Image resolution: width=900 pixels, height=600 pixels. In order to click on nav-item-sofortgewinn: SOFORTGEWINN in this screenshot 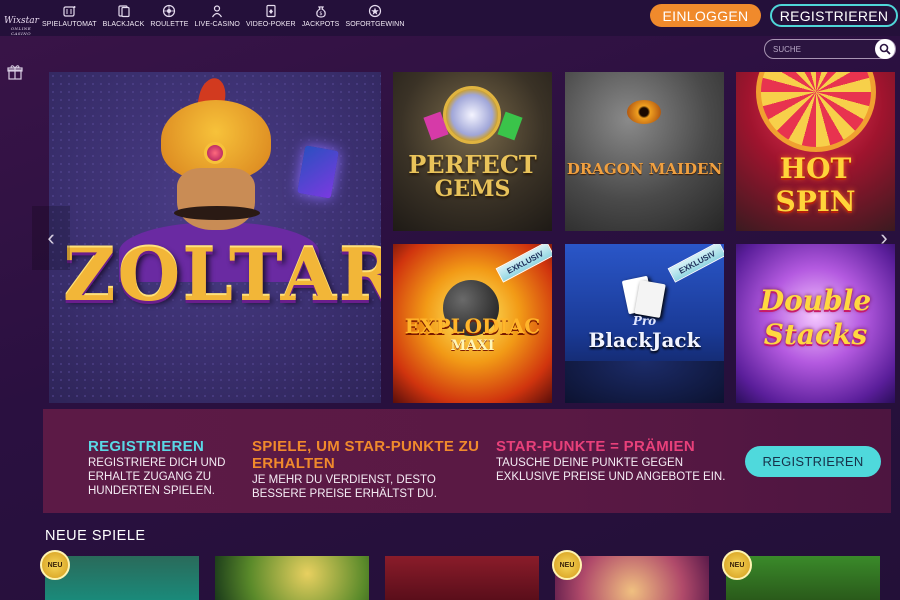, I will do `click(374, 16)`.